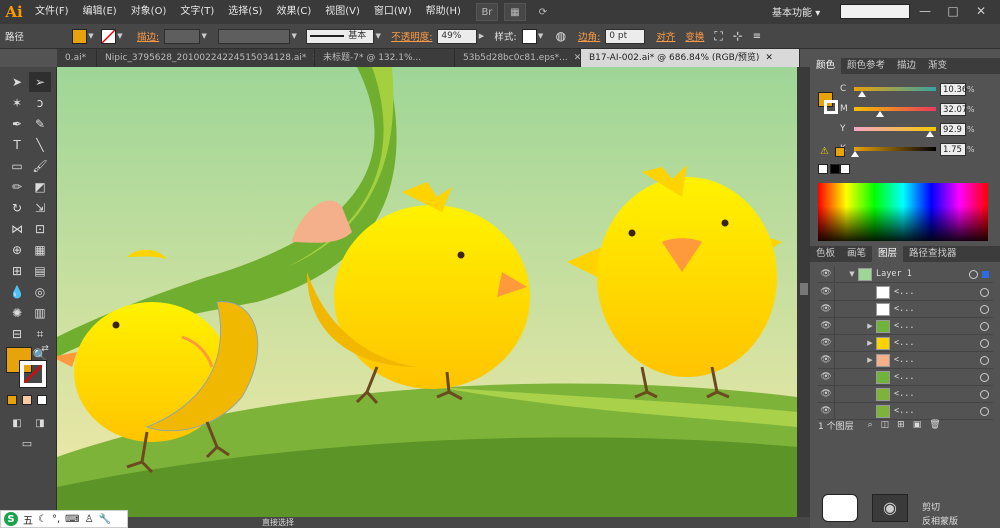  I want to click on slider-value: 92.9, so click(953, 129).